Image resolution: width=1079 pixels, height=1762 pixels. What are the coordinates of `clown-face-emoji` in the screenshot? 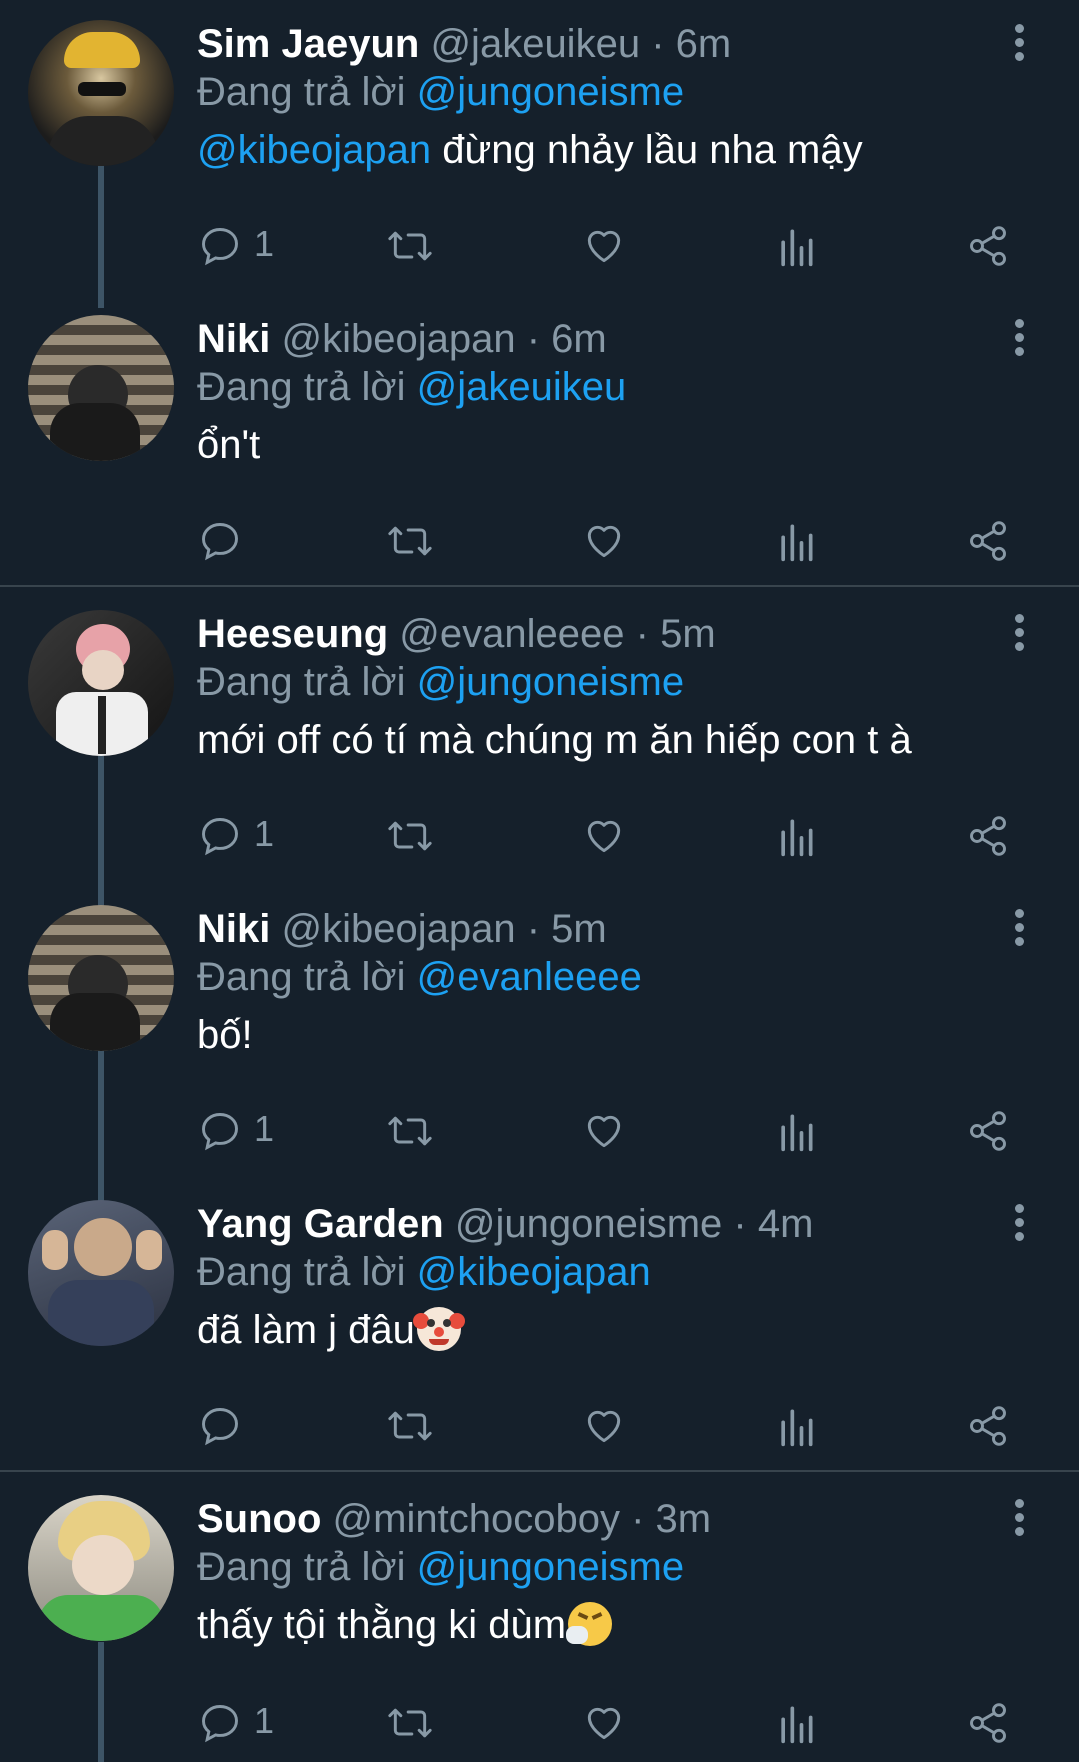 It's located at (438, 1329).